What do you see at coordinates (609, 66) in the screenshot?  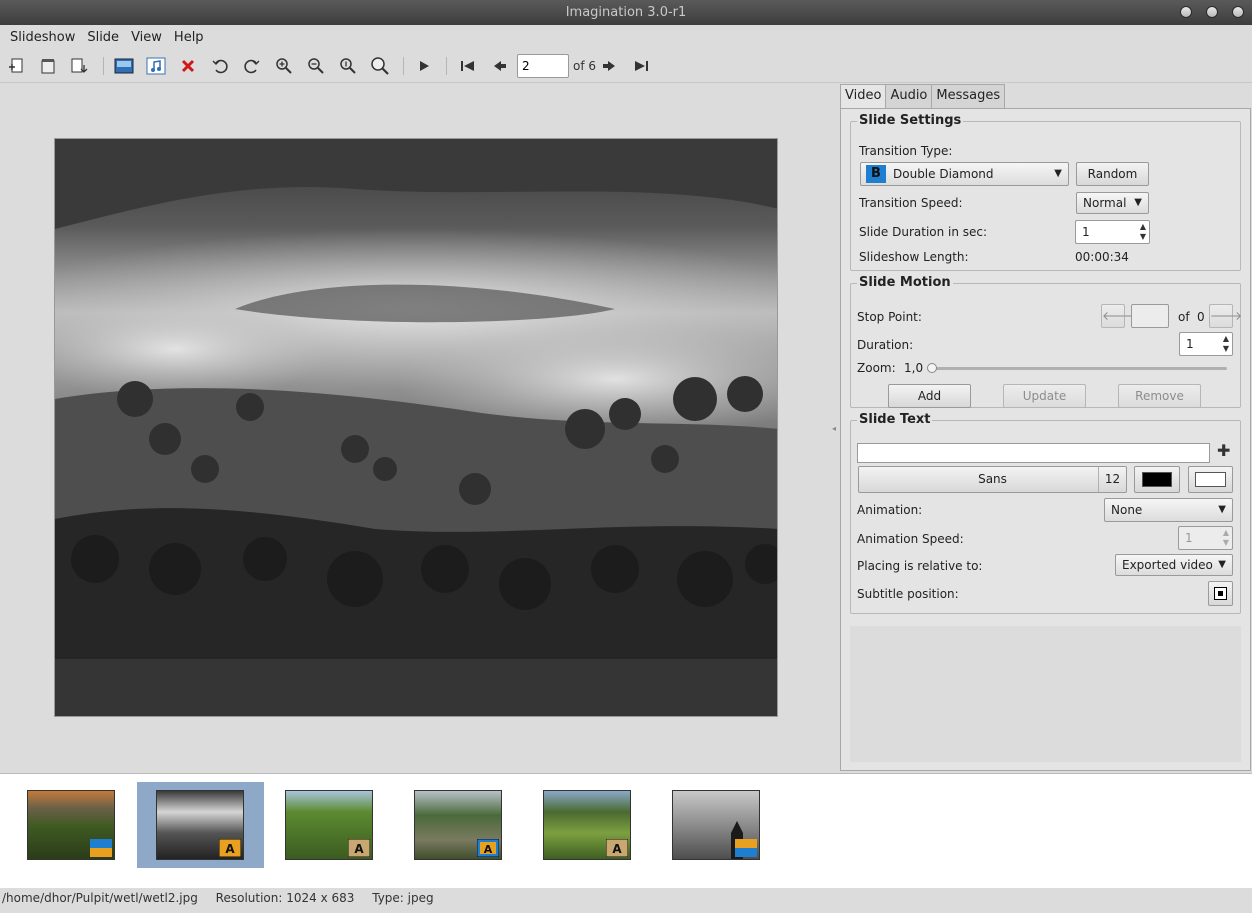 I see `next-slide-icon` at bounding box center [609, 66].